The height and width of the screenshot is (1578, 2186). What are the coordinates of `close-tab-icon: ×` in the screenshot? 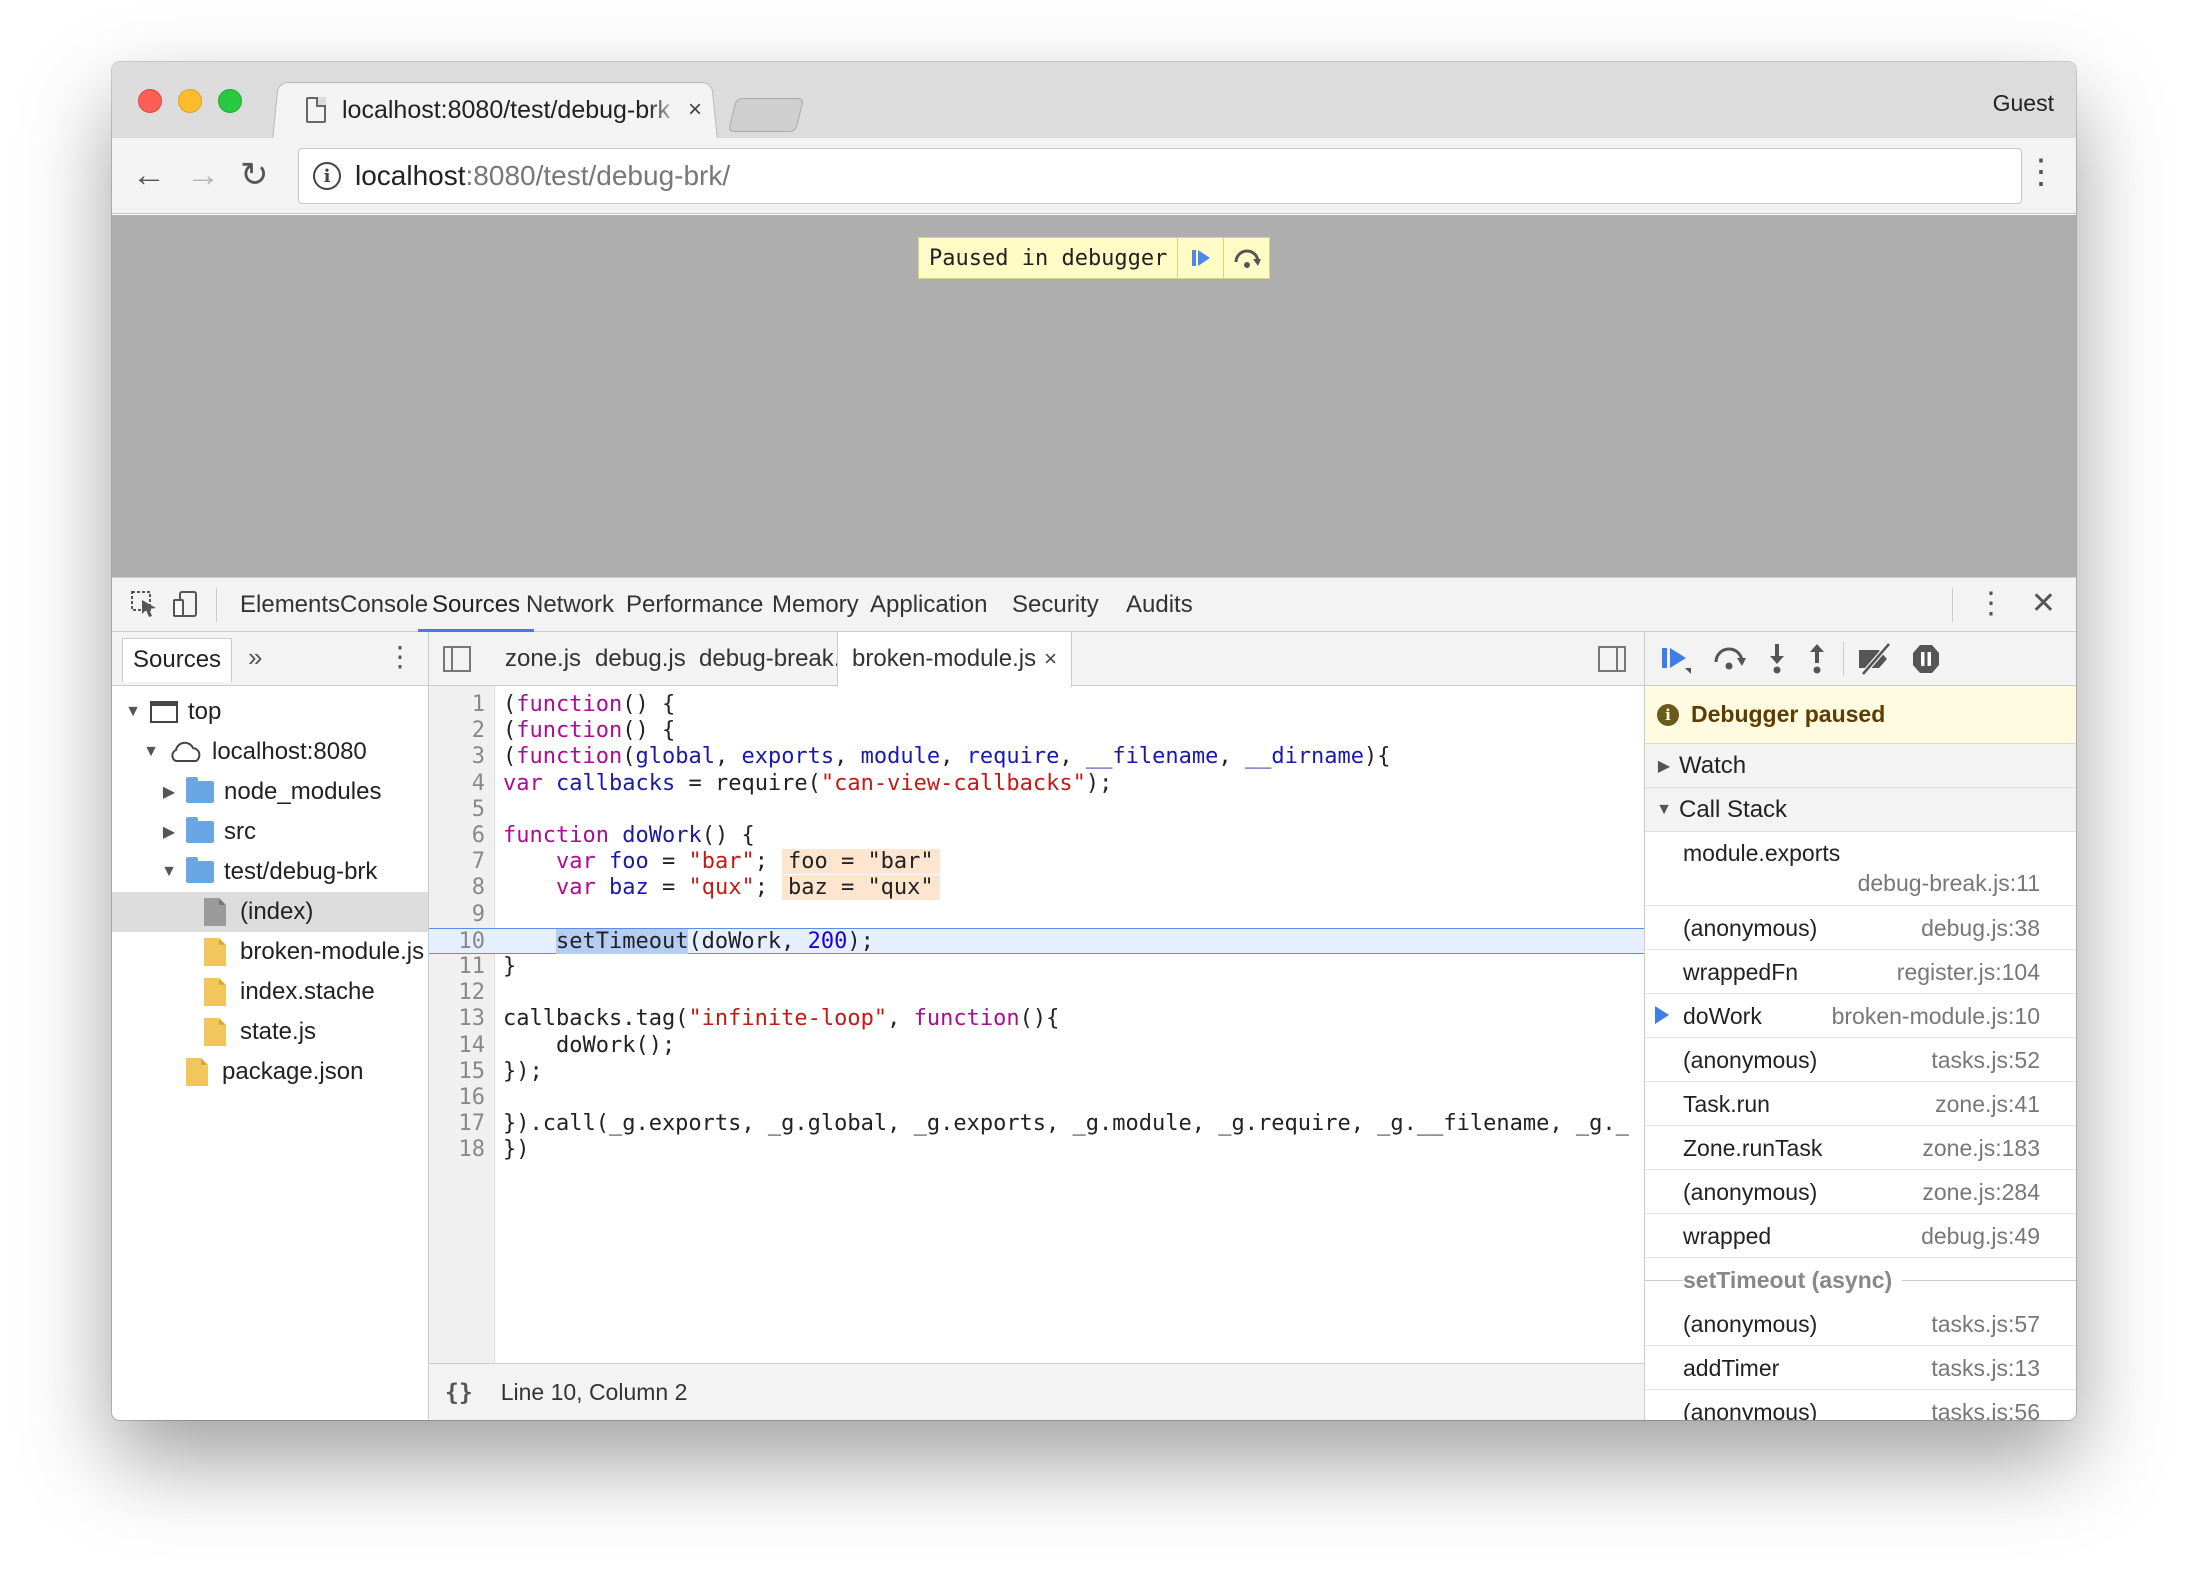 It's located at (1050, 658).